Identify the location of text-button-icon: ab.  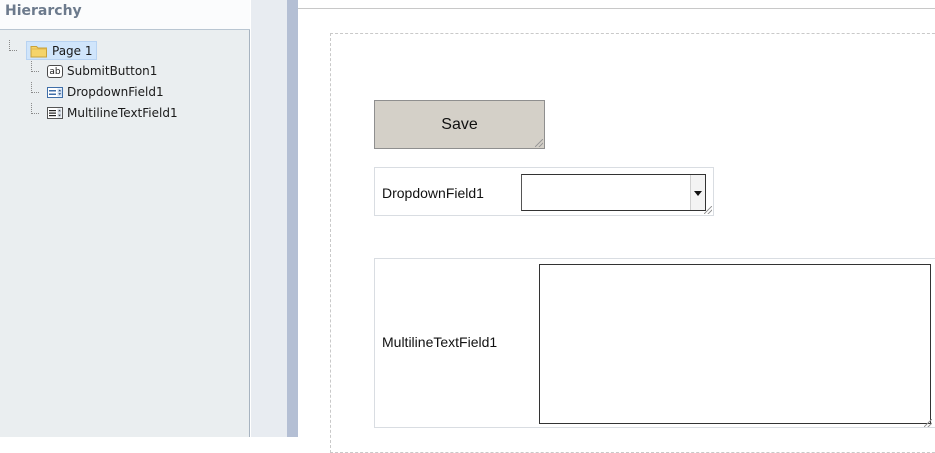
(55, 71).